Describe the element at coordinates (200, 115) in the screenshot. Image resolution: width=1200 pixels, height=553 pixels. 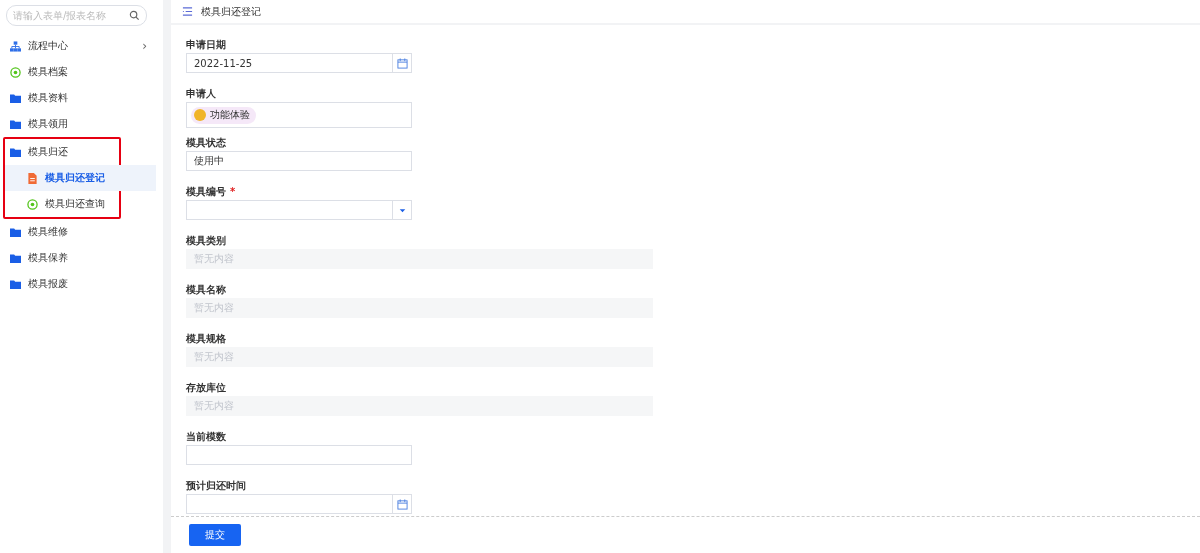
I see `avatar-icon` at that location.